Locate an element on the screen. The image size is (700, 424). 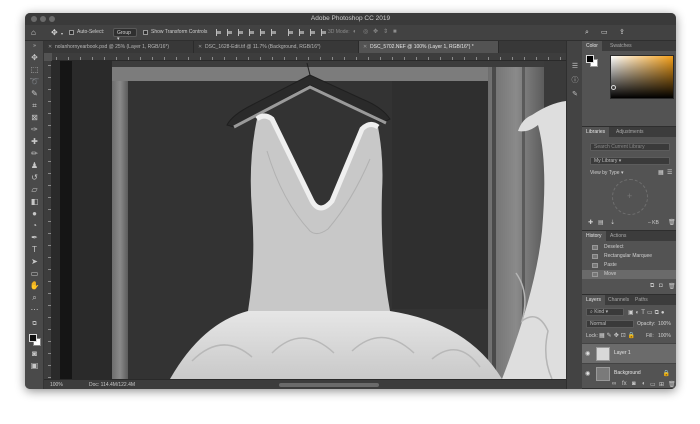
threed-slide-icon: ⇕ is located at coordinates (385, 32).